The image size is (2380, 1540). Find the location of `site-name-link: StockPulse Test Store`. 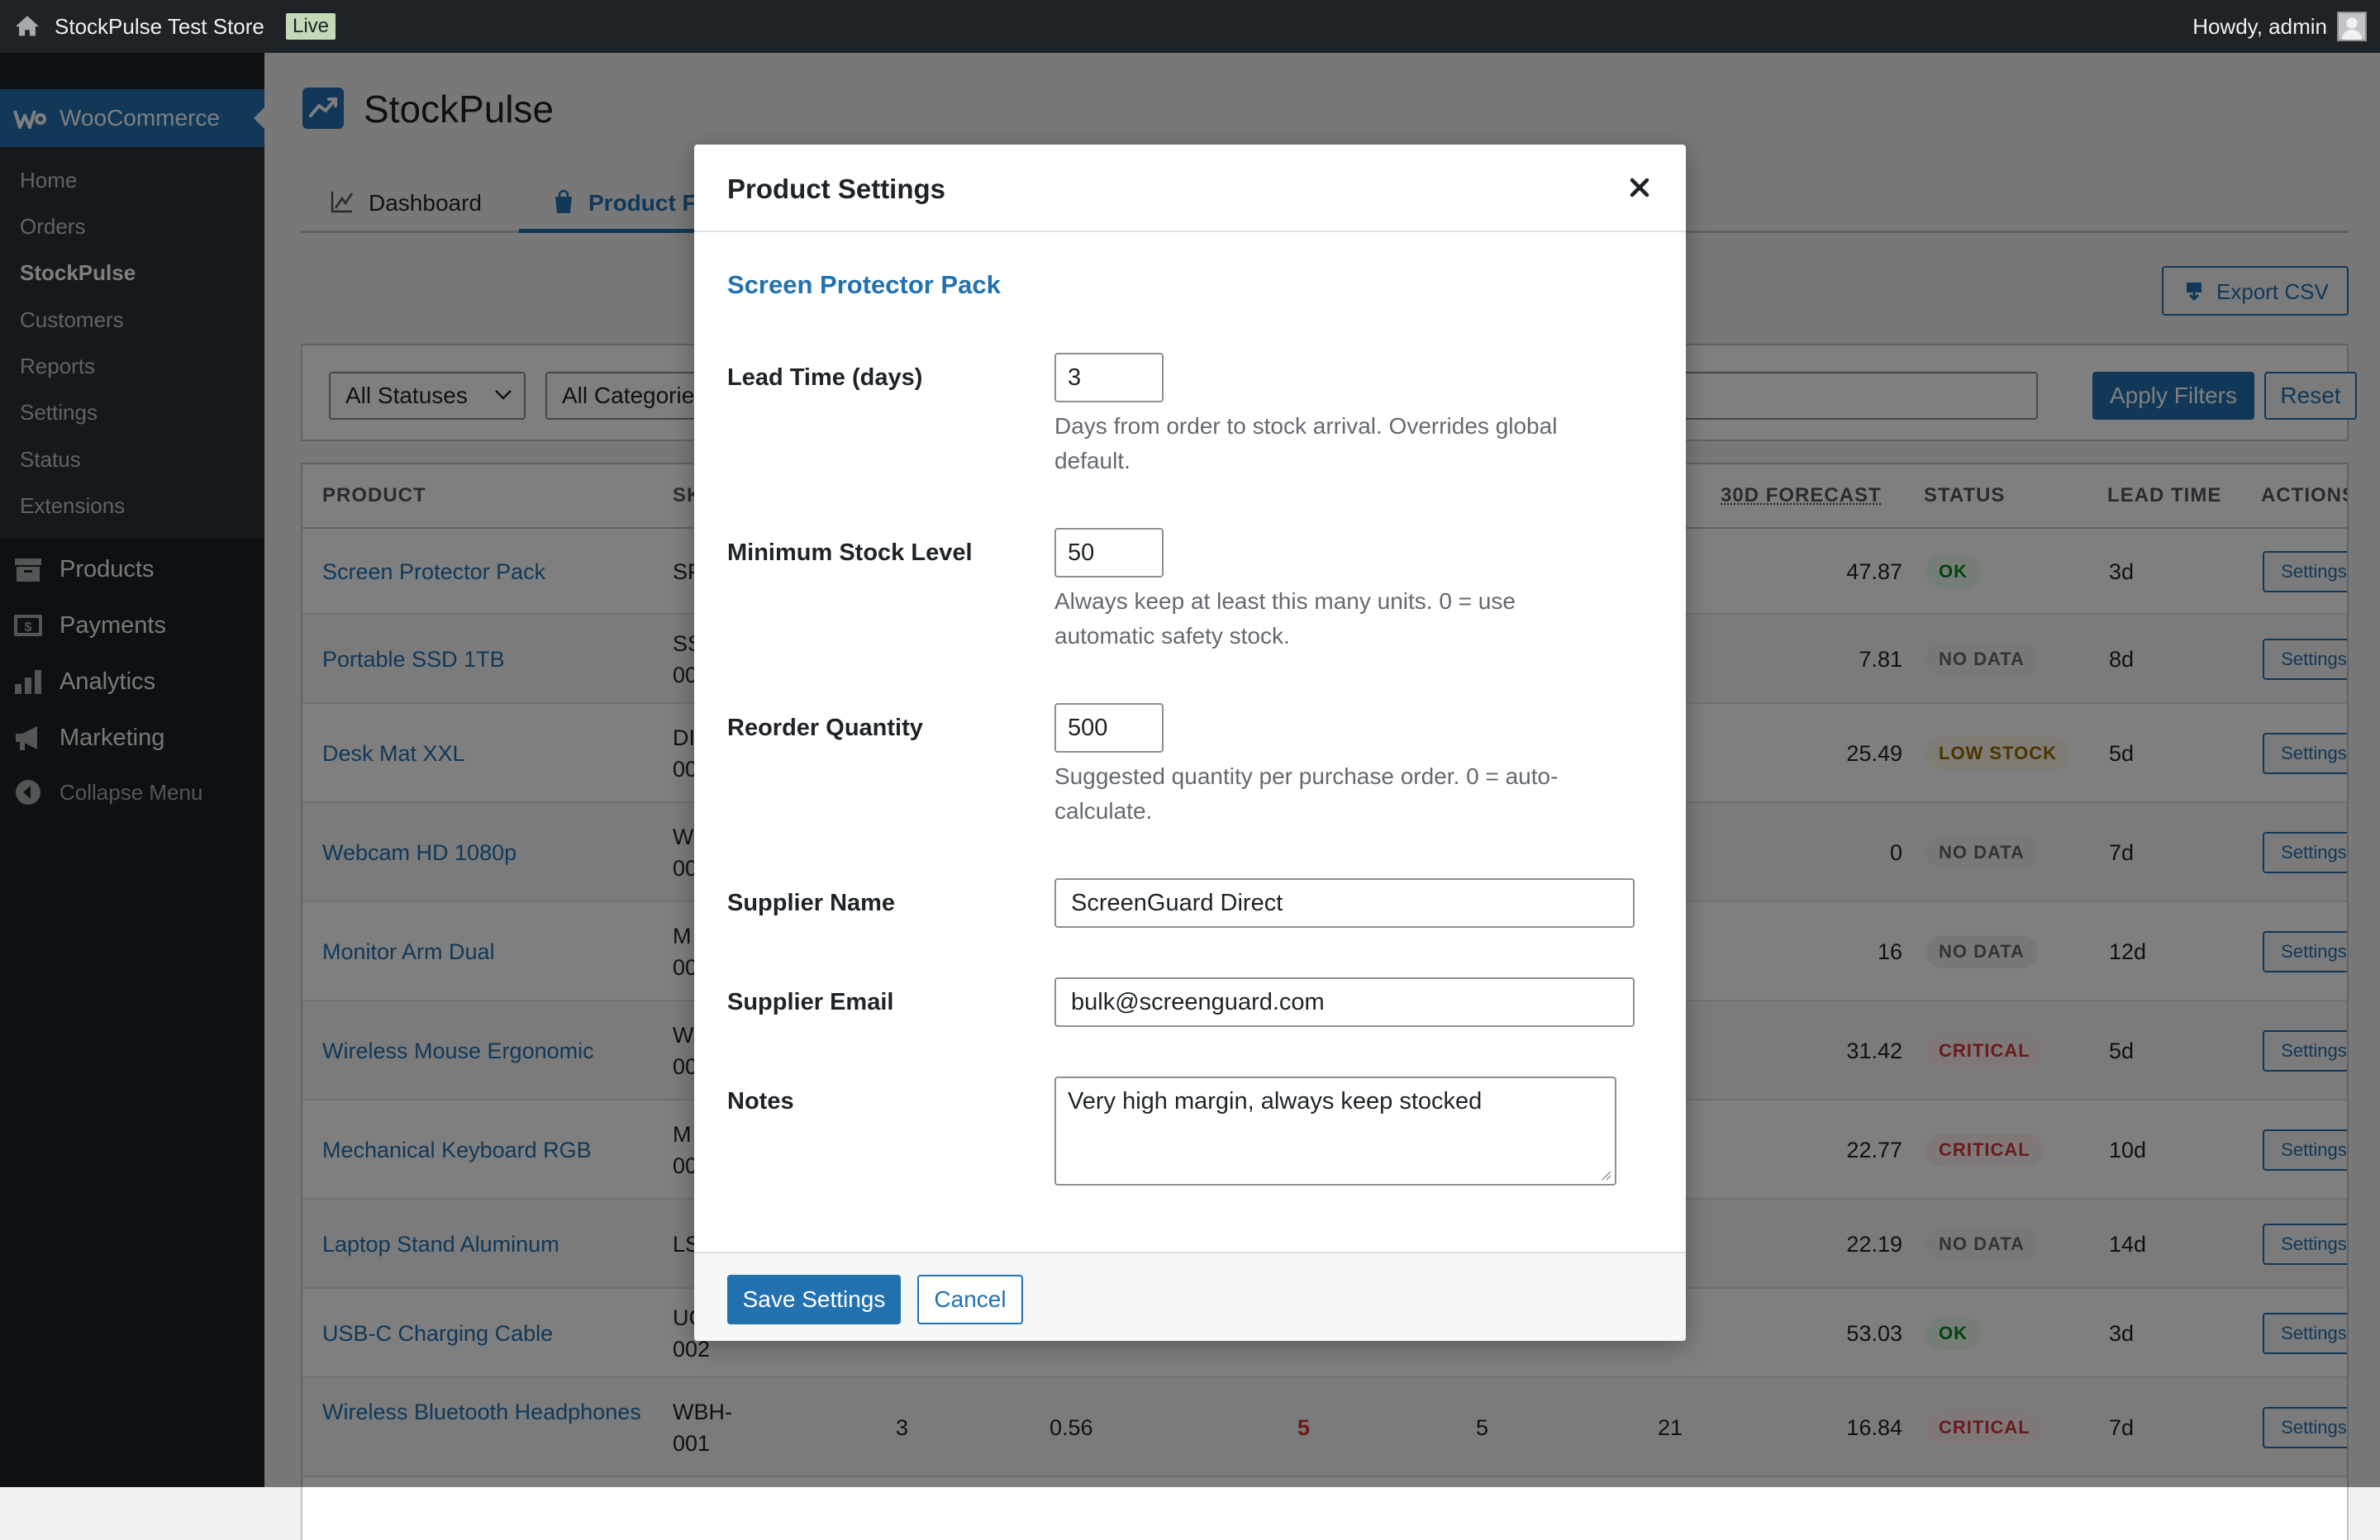

site-name-link: StockPulse Test Store is located at coordinates (159, 26).